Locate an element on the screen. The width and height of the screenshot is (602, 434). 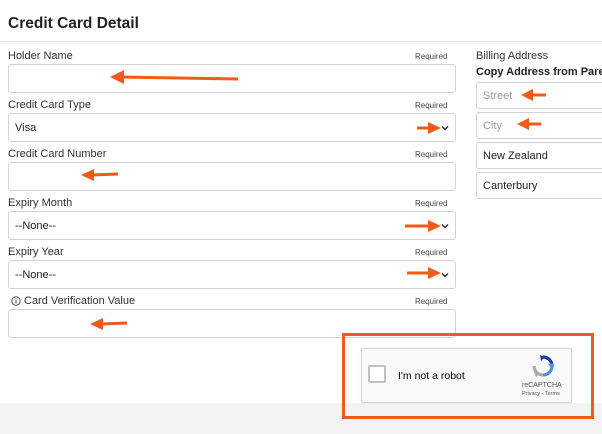
expiry-year-required: Required is located at coordinates (431, 252).